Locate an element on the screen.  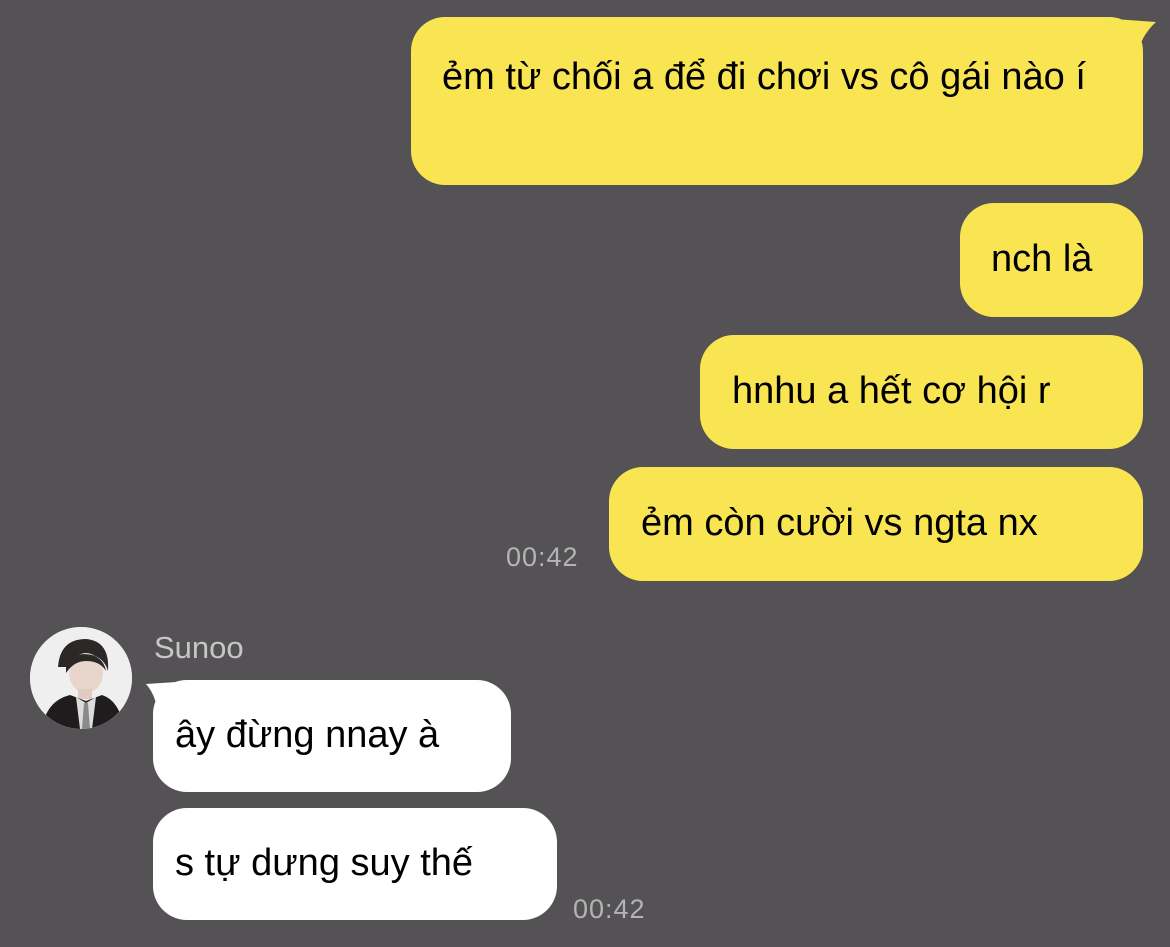
incoming-message: s tự dưng suy thế is located at coordinates (355, 864).